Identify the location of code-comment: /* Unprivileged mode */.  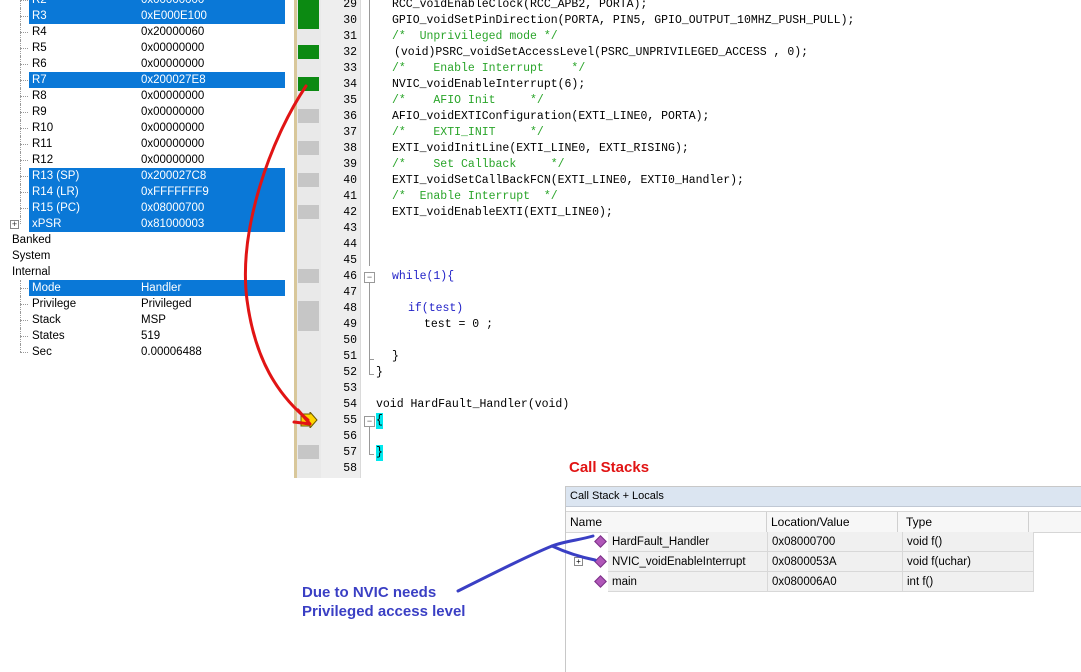
(475, 37).